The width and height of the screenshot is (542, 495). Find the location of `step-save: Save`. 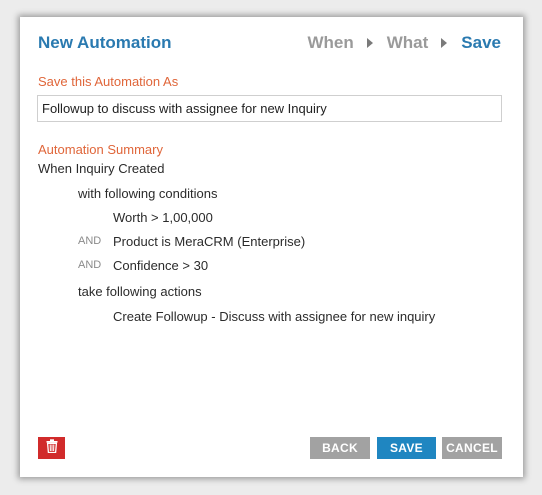

step-save: Save is located at coordinates (481, 43).